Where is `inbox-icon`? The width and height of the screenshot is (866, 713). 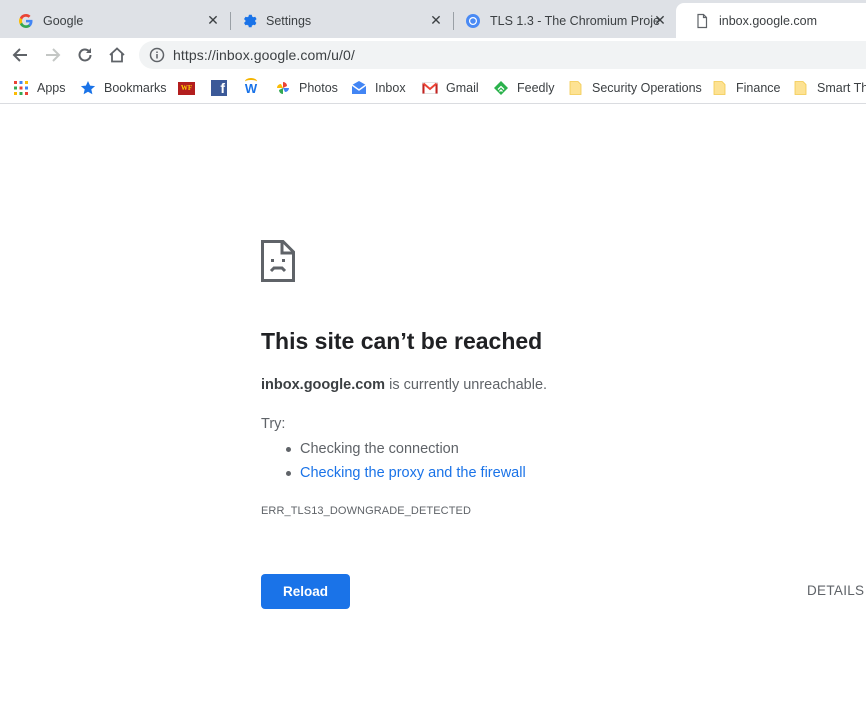 inbox-icon is located at coordinates (359, 88).